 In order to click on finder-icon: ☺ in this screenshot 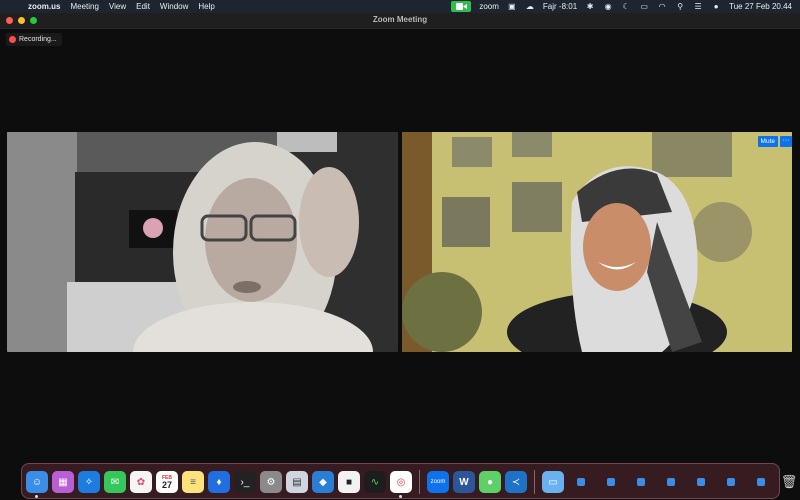, I will do `click(37, 484)`.